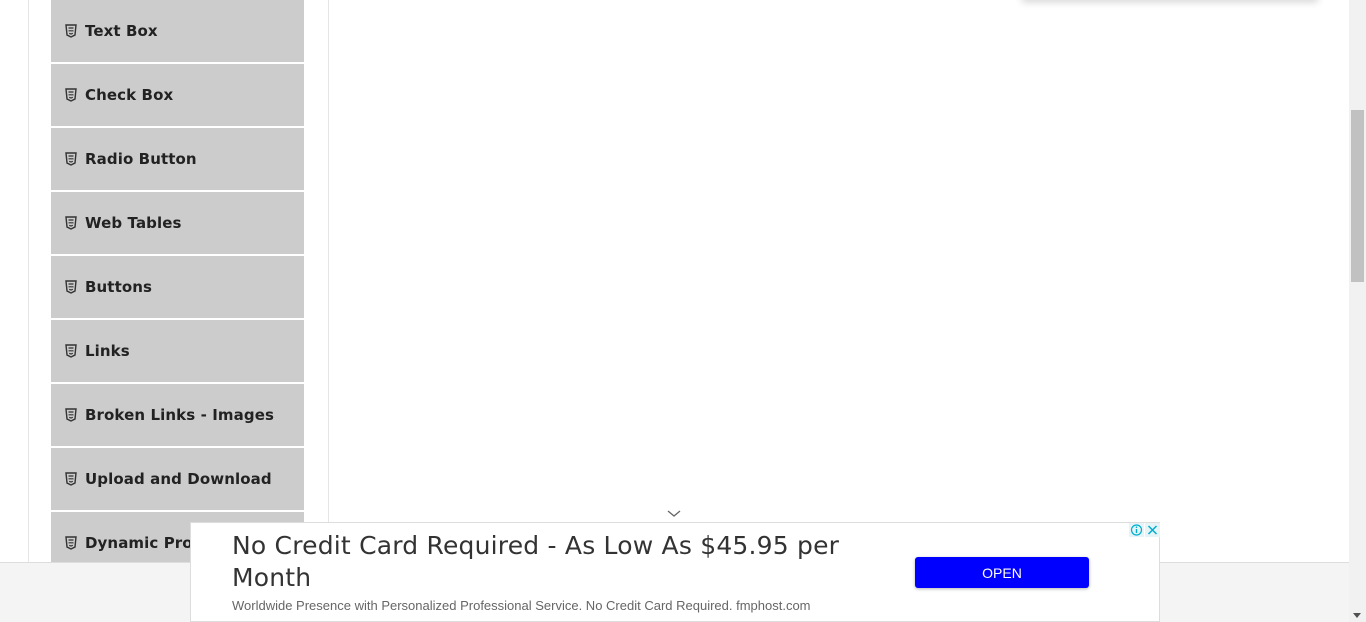 This screenshot has height=622, width=1366. What do you see at coordinates (674, 513) in the screenshot?
I see `ad-collapse-chevron-icon` at bounding box center [674, 513].